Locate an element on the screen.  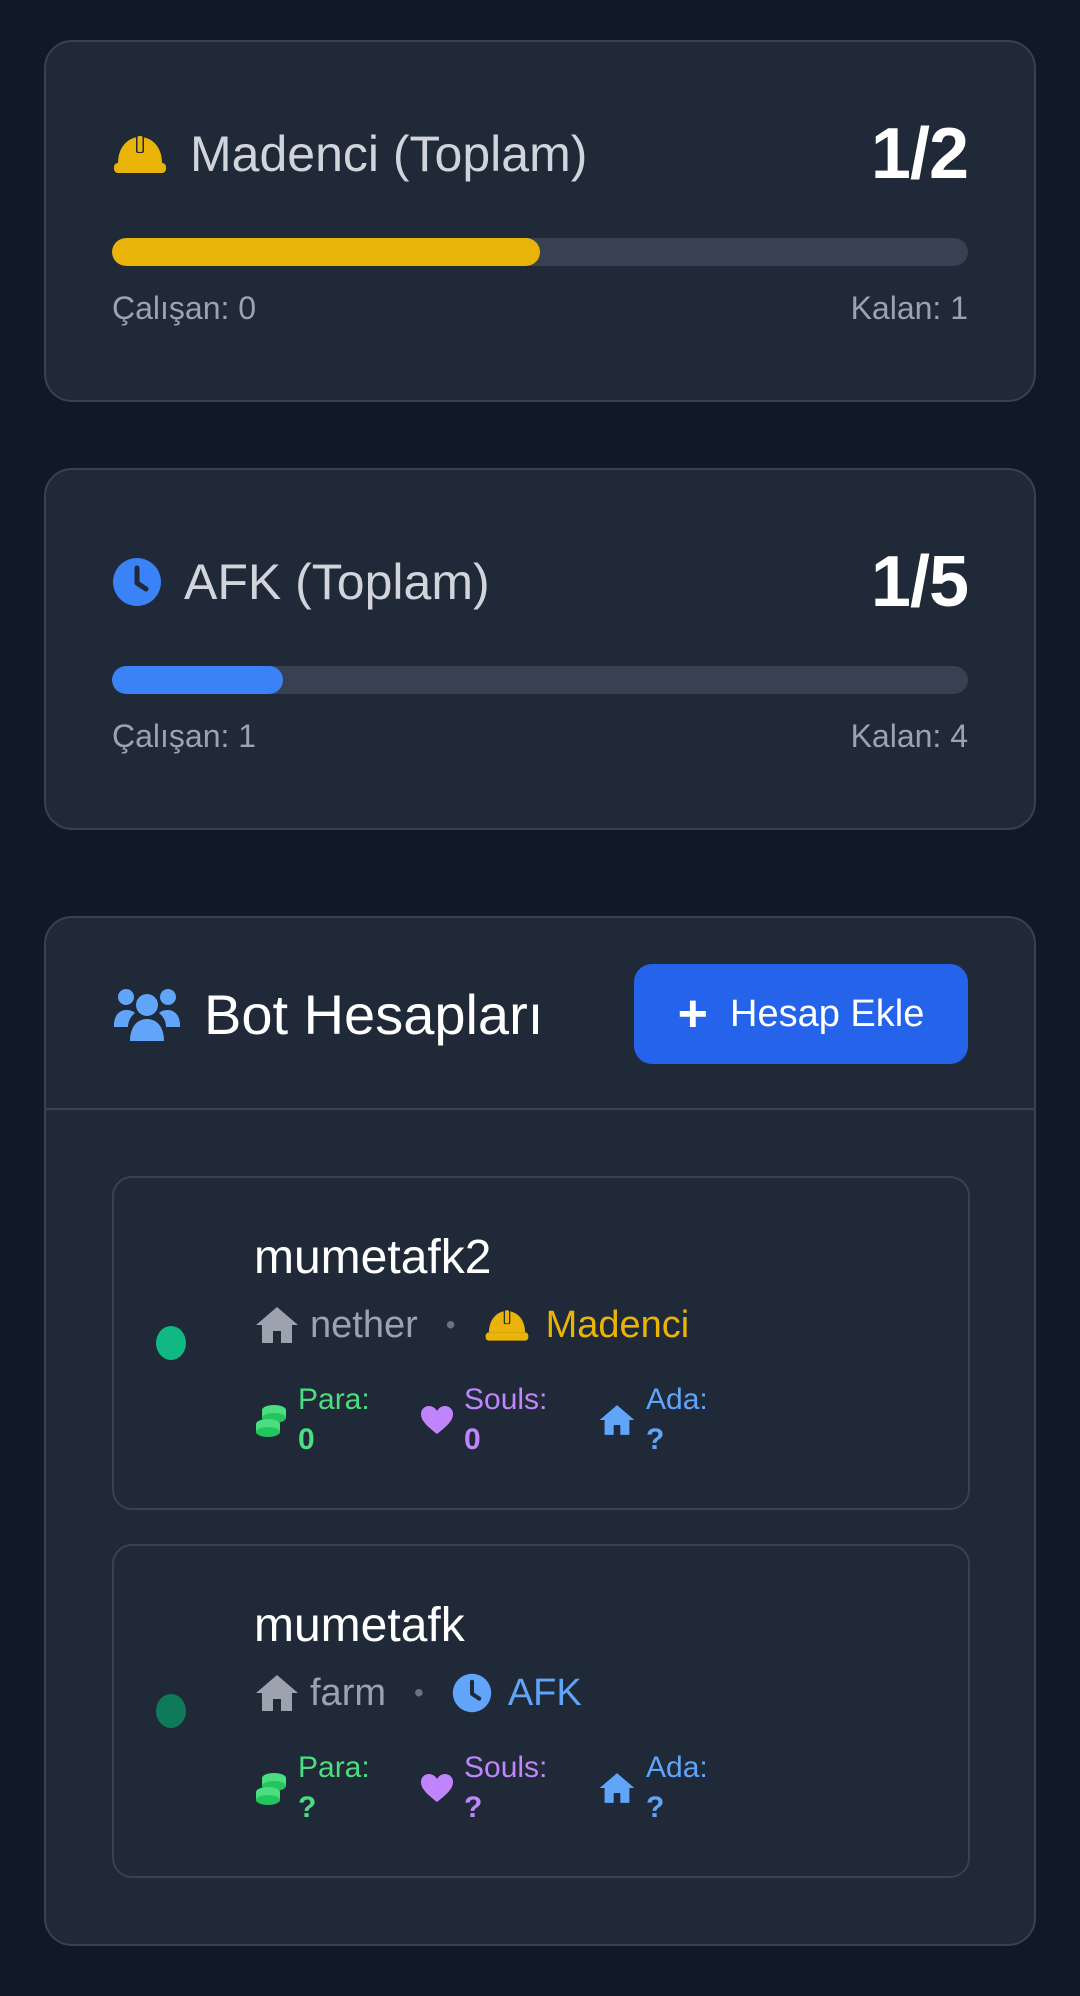
bot-accounts-header: Bot Hesapları + Hesap Ekle is located at coordinates (540, 1014).